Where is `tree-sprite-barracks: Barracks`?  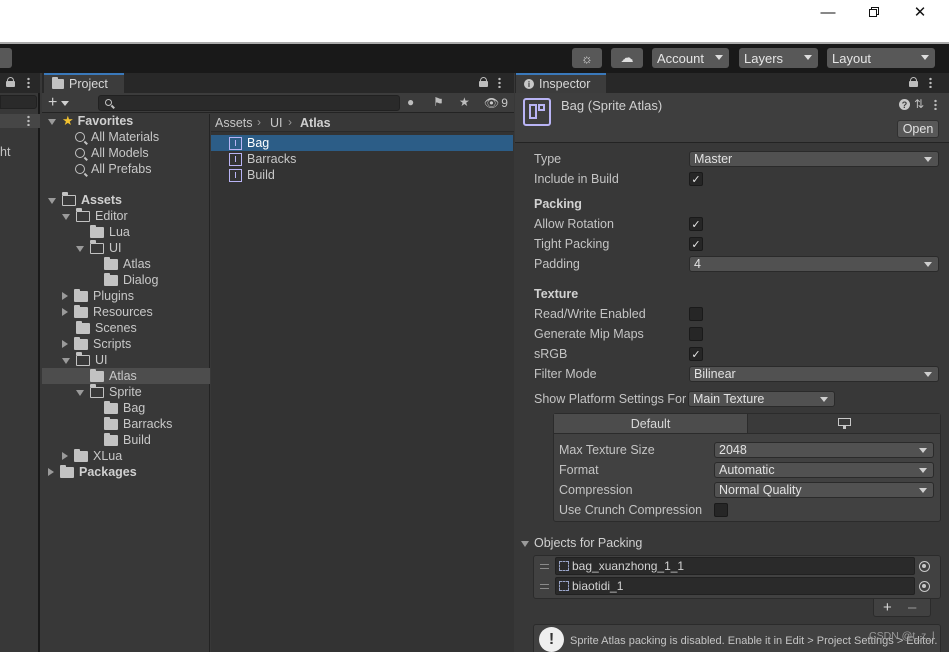
tree-sprite-barracks: Barracks is located at coordinates (138, 424).